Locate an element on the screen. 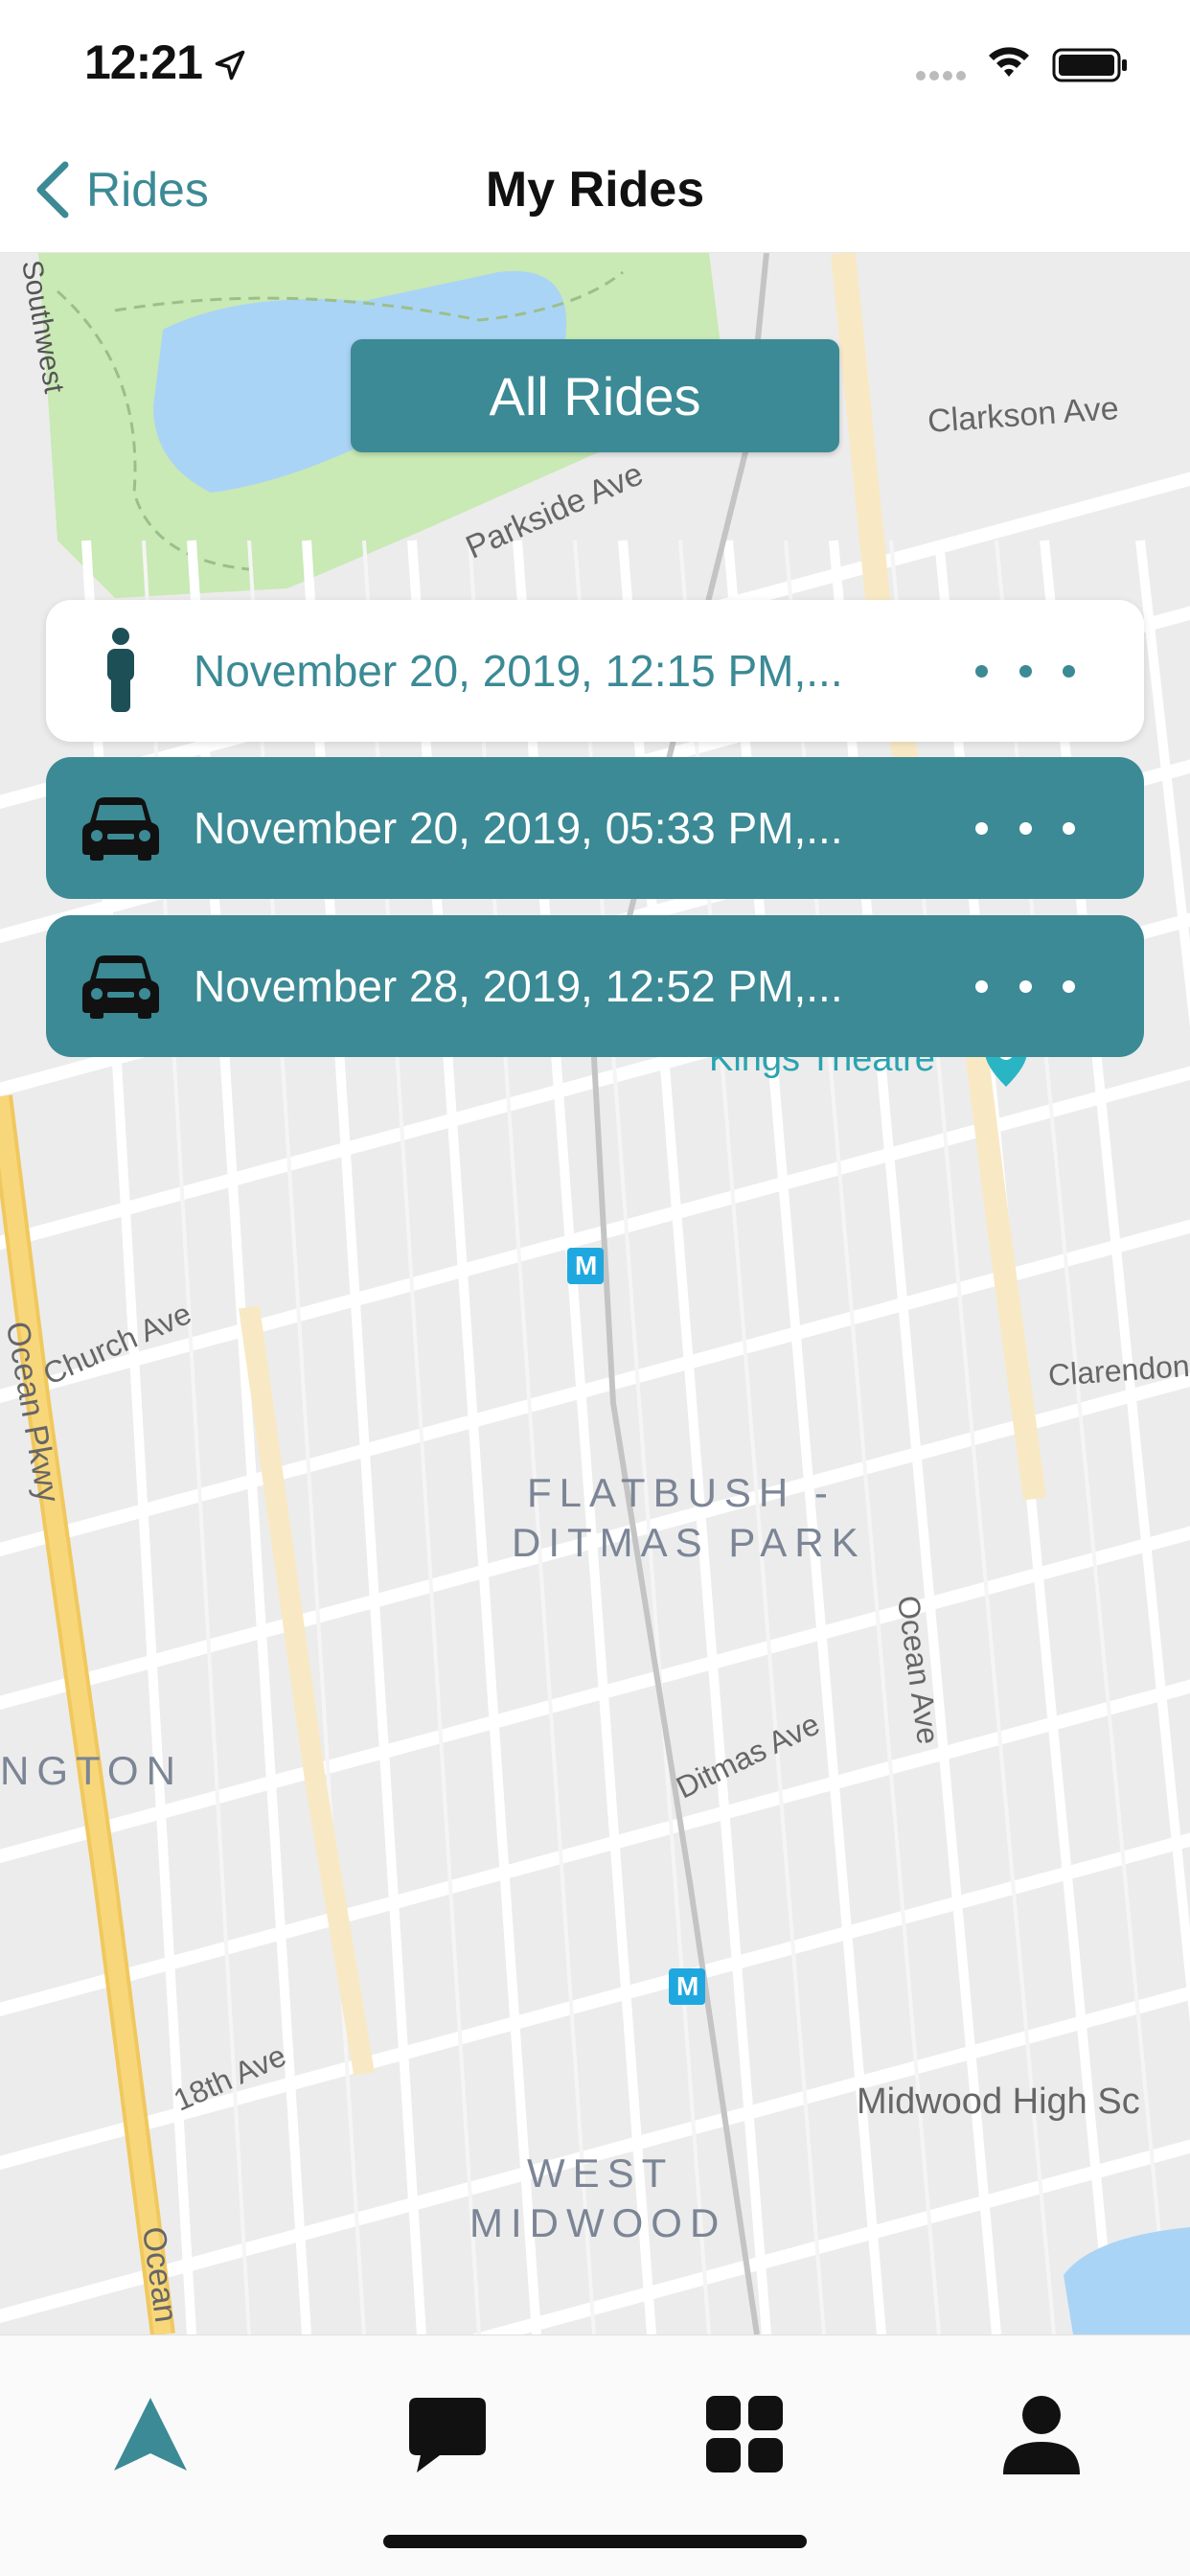 This screenshot has height=2576, width=1190. battery-icon is located at coordinates (1090, 65).